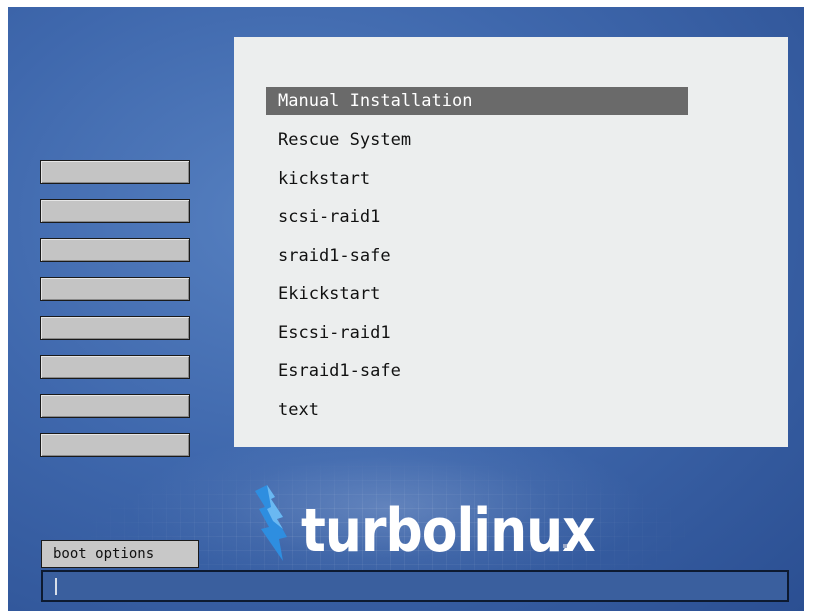 This screenshot has width=820, height=616. I want to click on text-cursor, so click(56, 586).